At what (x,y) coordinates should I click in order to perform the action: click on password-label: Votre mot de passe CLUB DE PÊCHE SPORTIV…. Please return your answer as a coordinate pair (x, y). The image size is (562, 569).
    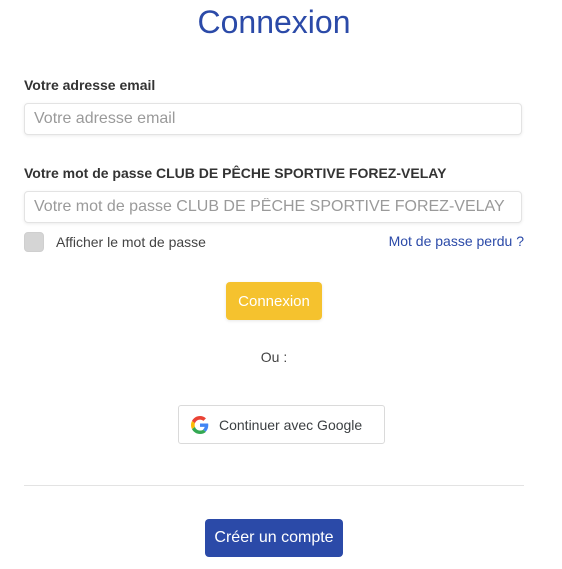
    Looking at the image, I should click on (235, 173).